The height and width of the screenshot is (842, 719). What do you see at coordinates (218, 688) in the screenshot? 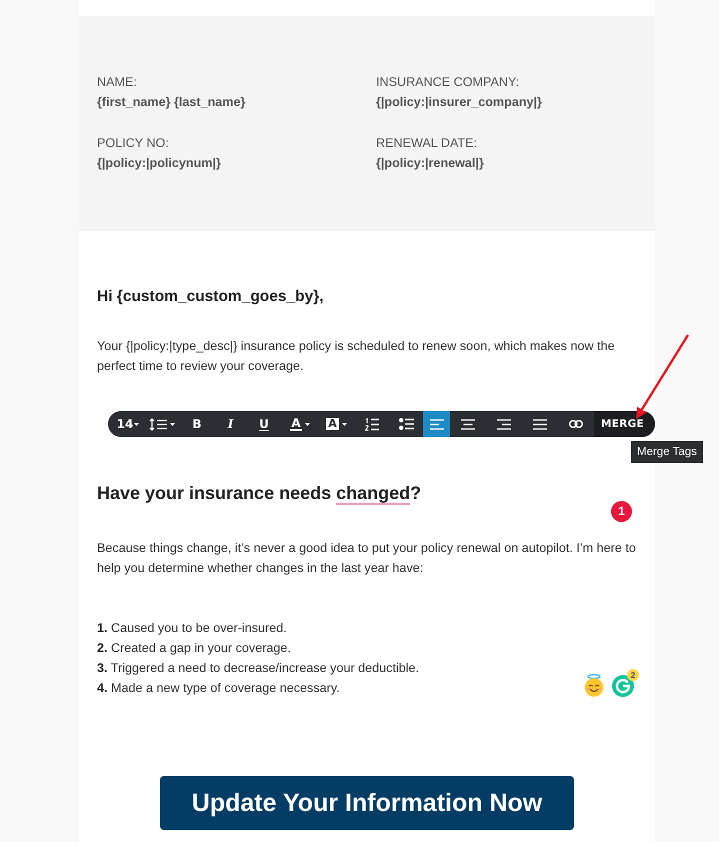
I see `list-item: 4. Made a new type of coverage necessary.` at bounding box center [218, 688].